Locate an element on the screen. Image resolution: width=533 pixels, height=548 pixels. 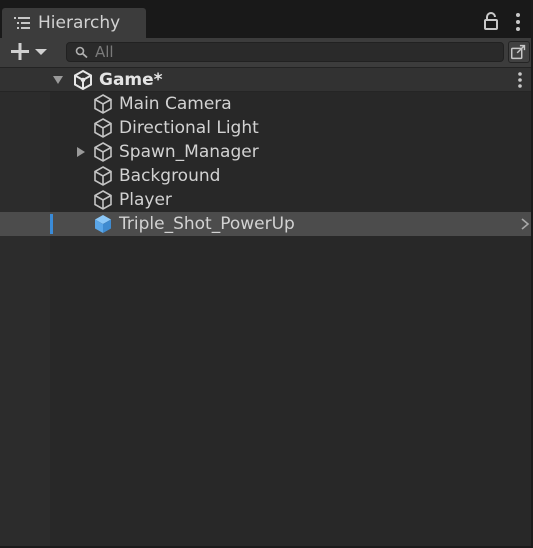
toolbar is located at coordinates (266, 53).